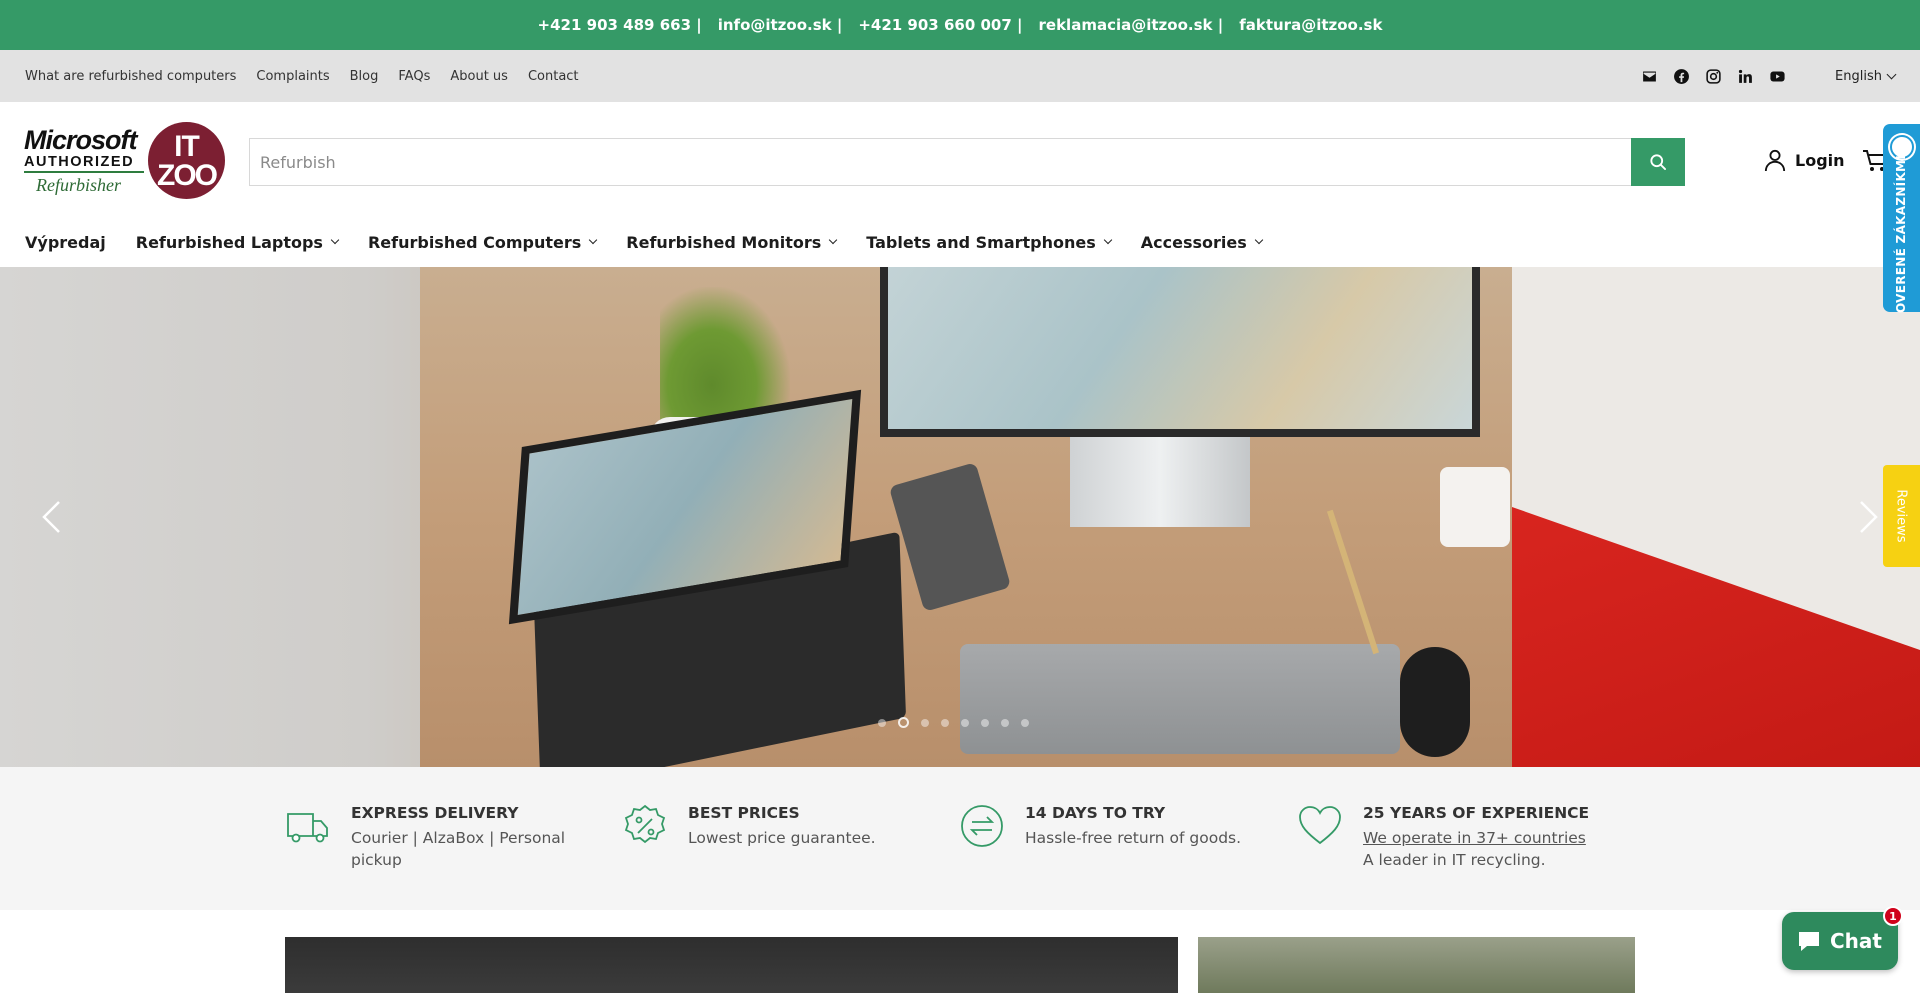  I want to click on slider-prev-button, so click(51, 517).